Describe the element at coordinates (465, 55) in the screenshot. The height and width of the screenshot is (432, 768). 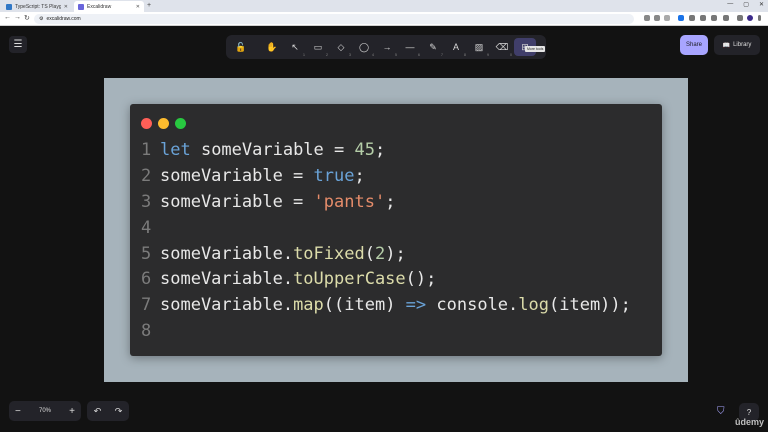
I see `tool-shortcut-key: 8` at that location.